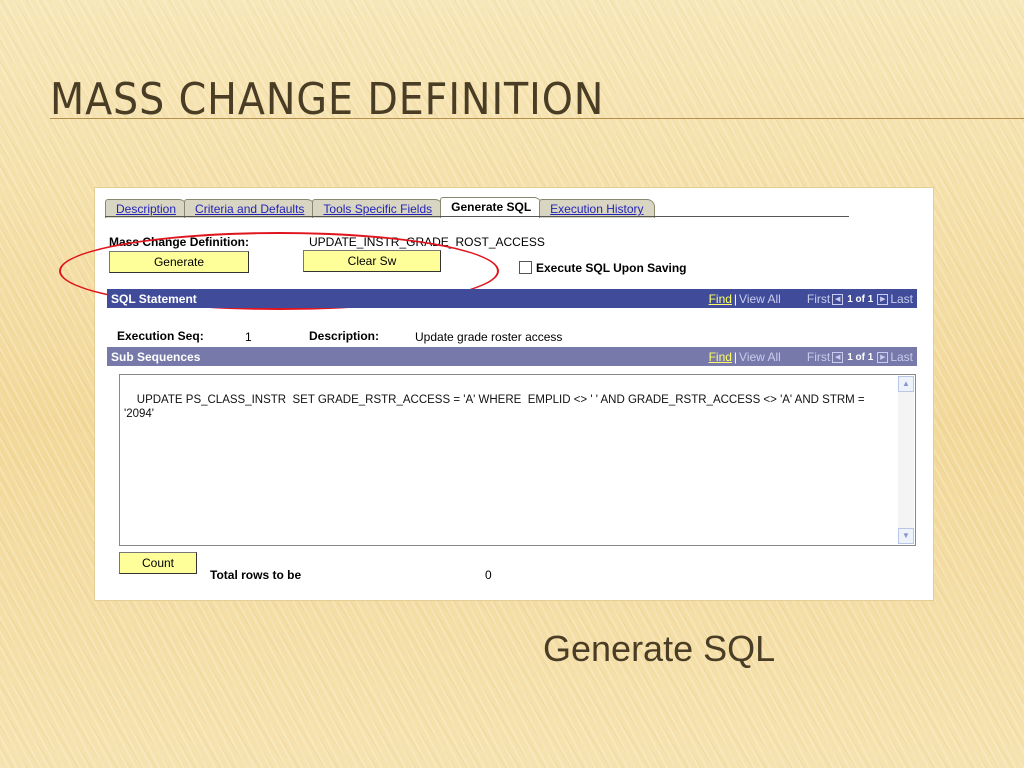 The height and width of the screenshot is (768, 1024). Describe the element at coordinates (906, 384) in the screenshot. I see `scroll-up-icon: ▲` at that location.